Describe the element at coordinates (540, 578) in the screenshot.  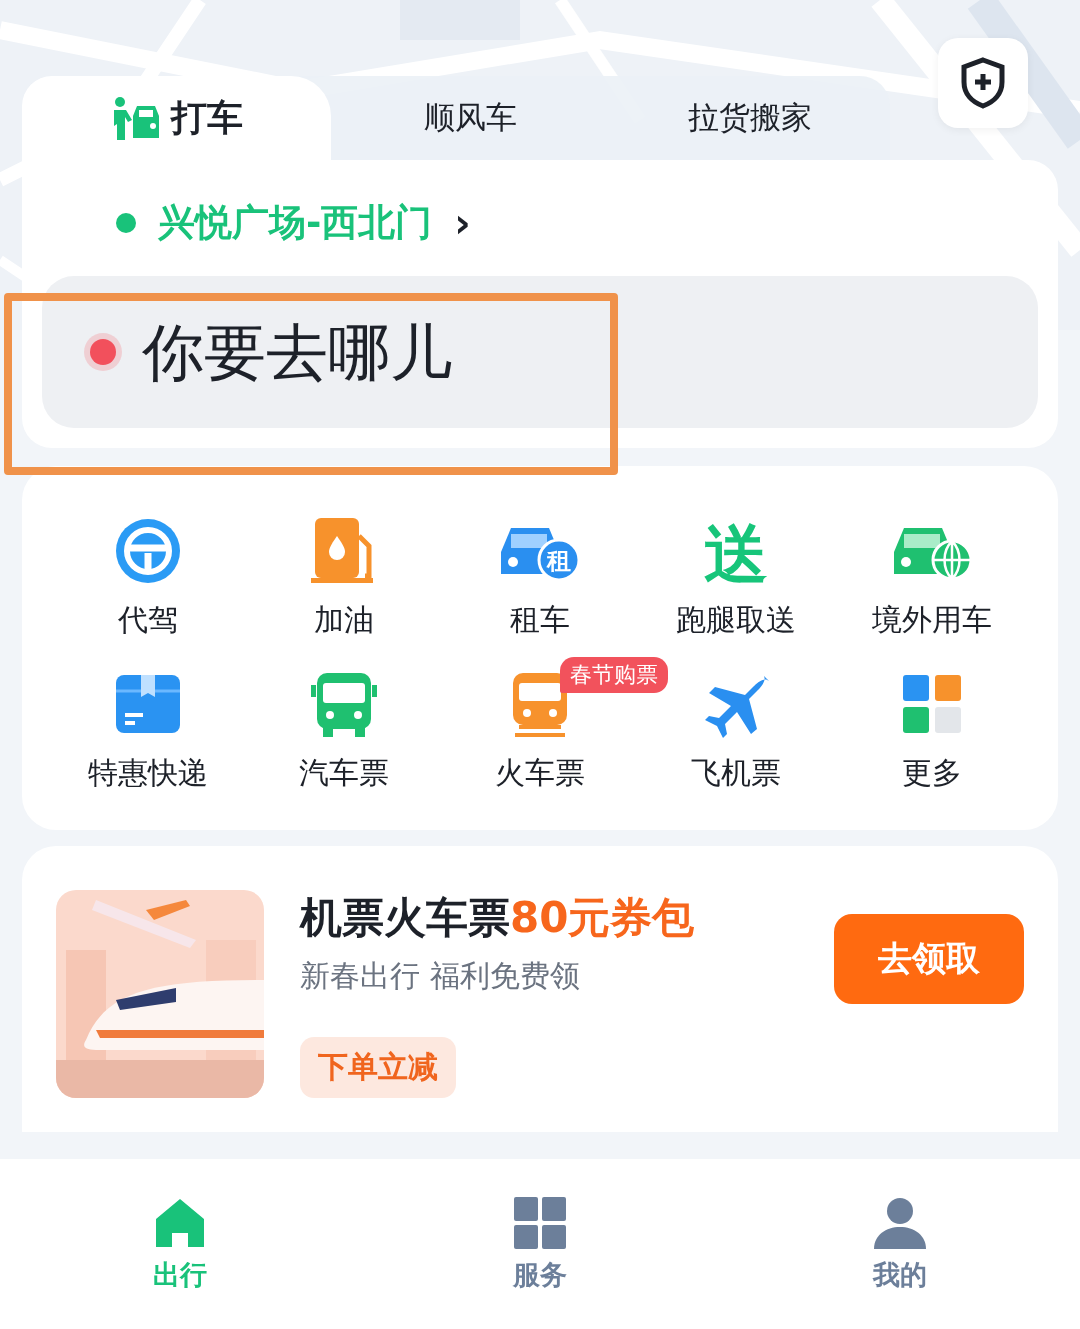
I see `service-item: 租 租车` at that location.